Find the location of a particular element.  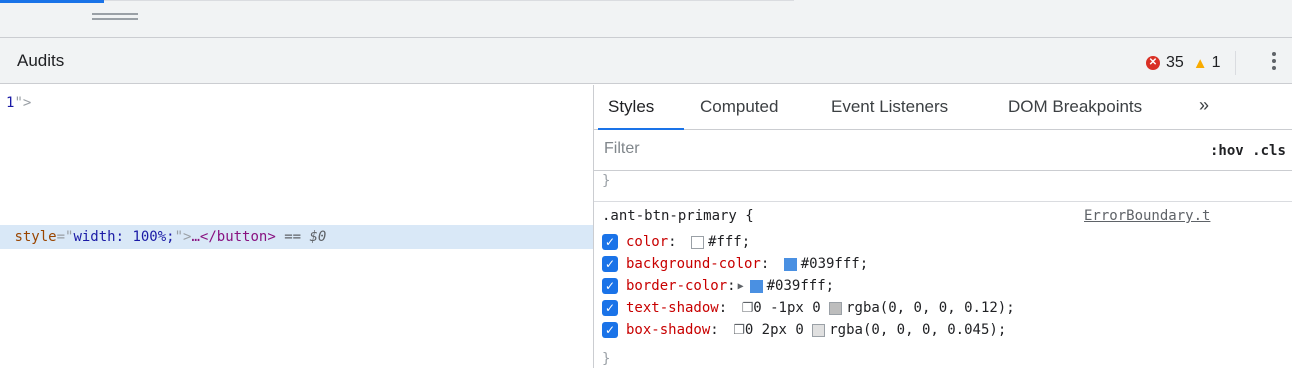

property-value: 0 -1px 0 is located at coordinates (791, 308).